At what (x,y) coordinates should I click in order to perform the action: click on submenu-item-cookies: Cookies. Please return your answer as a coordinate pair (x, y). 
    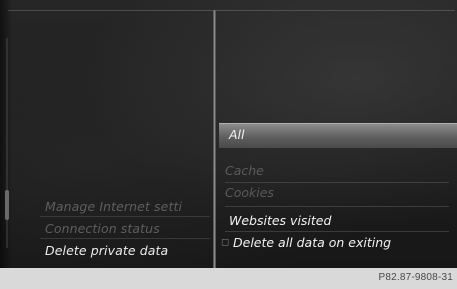
    Looking at the image, I should click on (249, 192).